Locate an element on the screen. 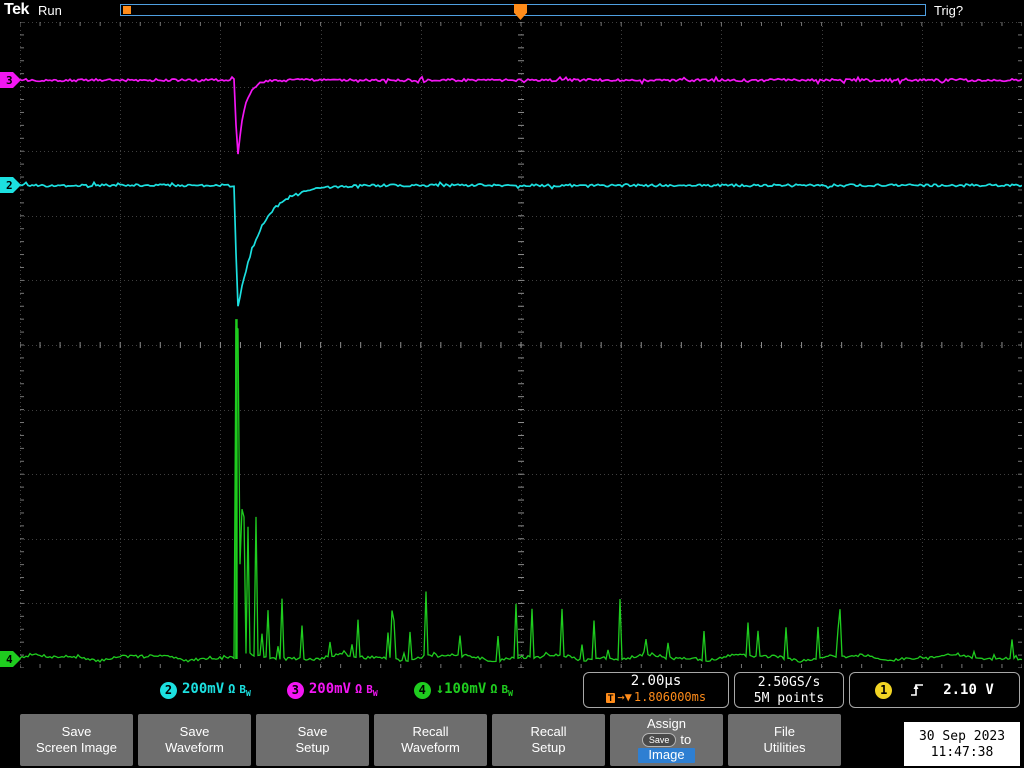  assign-save-to-row: Save to is located at coordinates (666, 739).